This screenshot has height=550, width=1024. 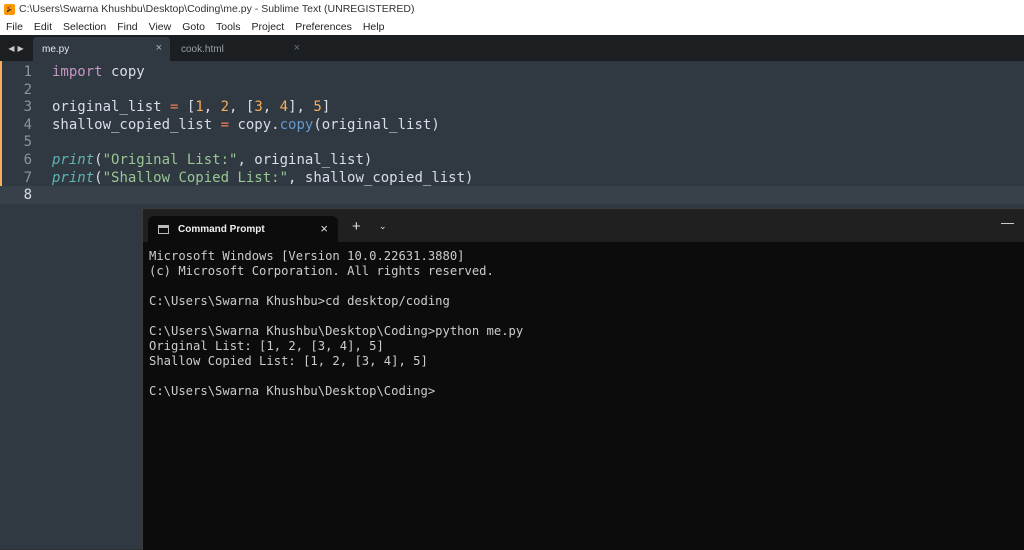 I want to click on code-line: 1 import copy, so click(x=72, y=72).